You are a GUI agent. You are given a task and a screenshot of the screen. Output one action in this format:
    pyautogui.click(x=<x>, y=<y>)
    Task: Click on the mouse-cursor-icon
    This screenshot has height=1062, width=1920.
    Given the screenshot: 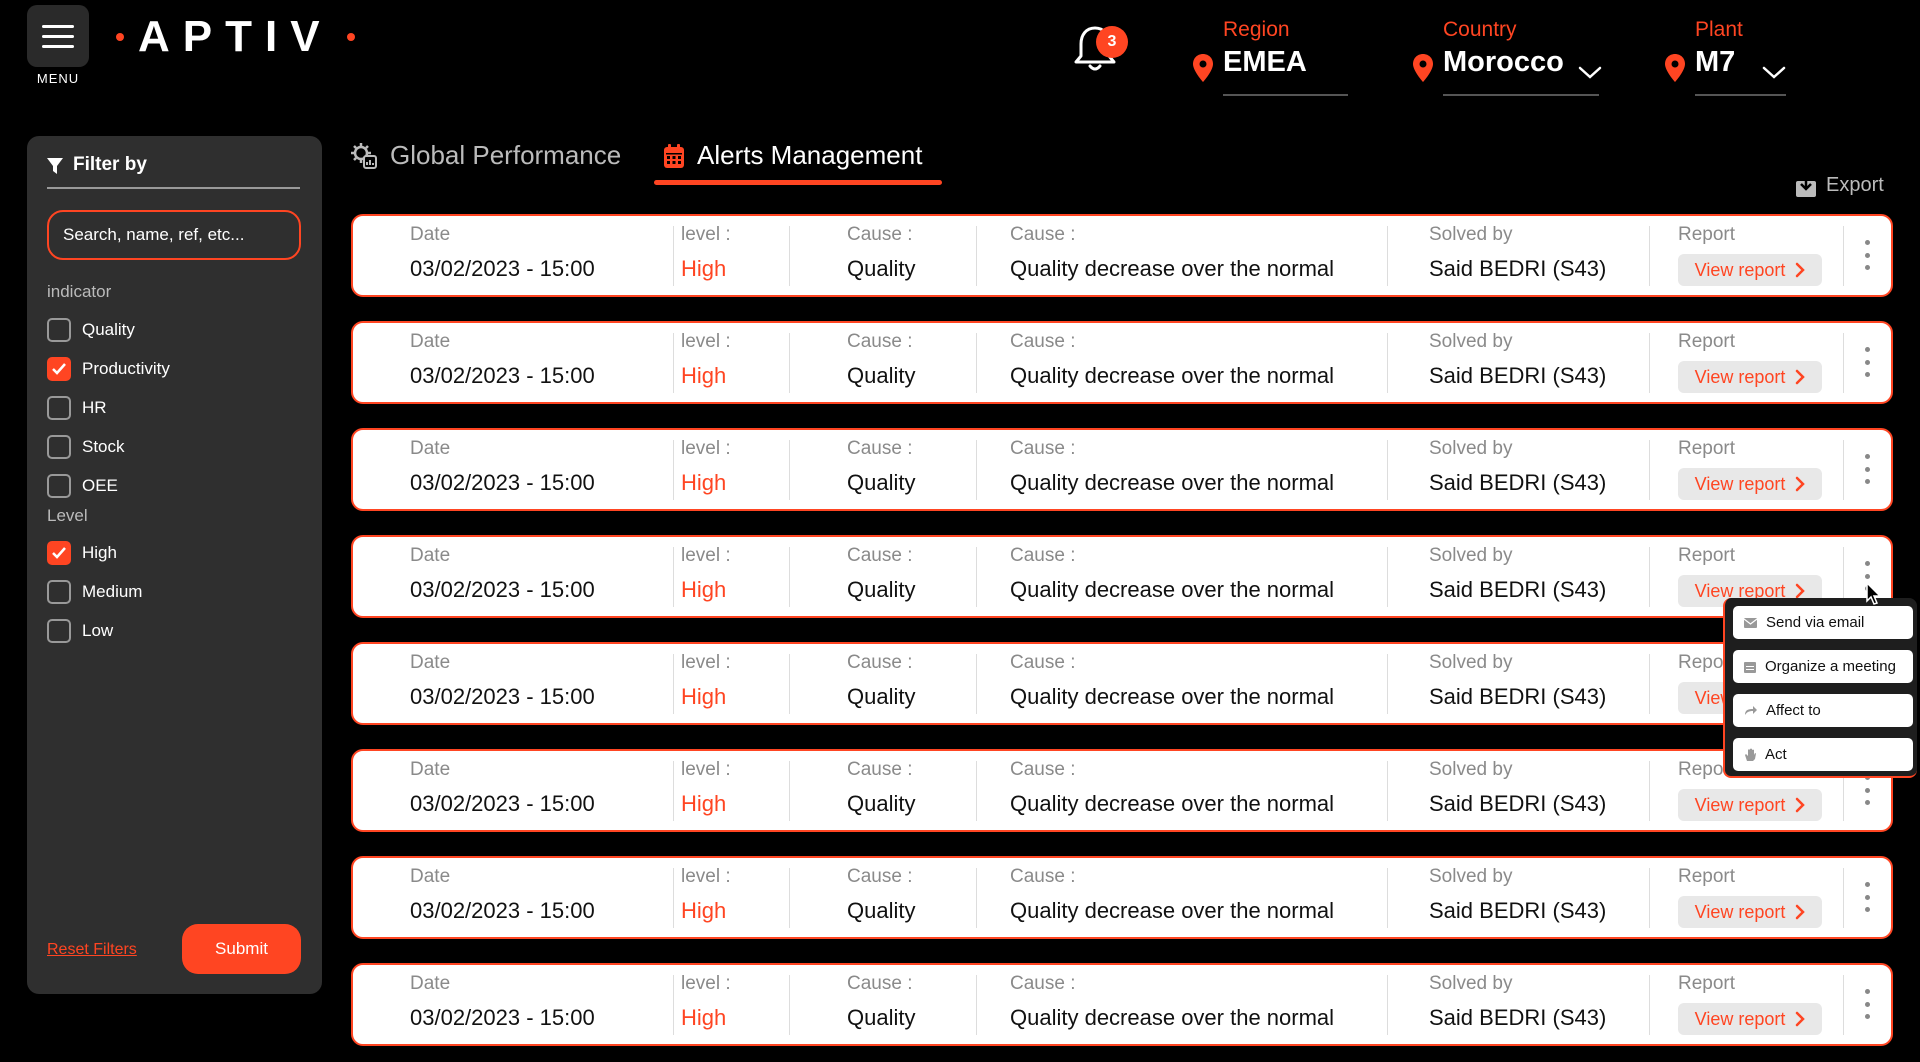 What is the action you would take?
    pyautogui.click(x=1874, y=593)
    